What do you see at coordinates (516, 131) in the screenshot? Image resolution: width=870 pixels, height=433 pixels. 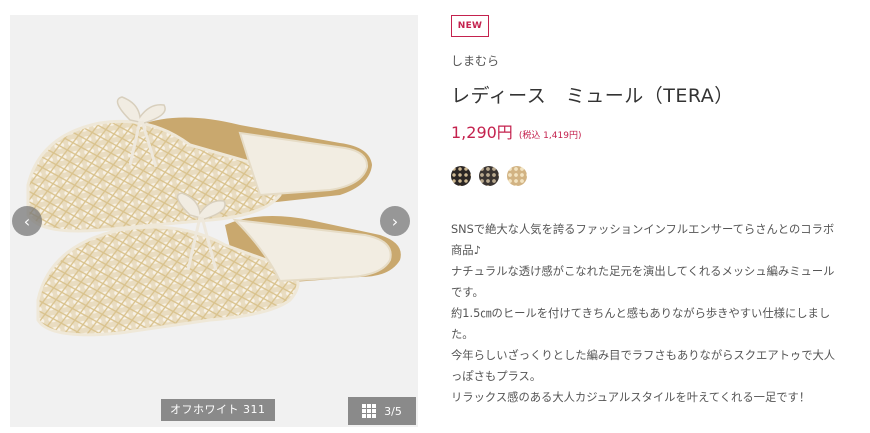 I see `price-row: 1,290円 (税込 1,419円)` at bounding box center [516, 131].